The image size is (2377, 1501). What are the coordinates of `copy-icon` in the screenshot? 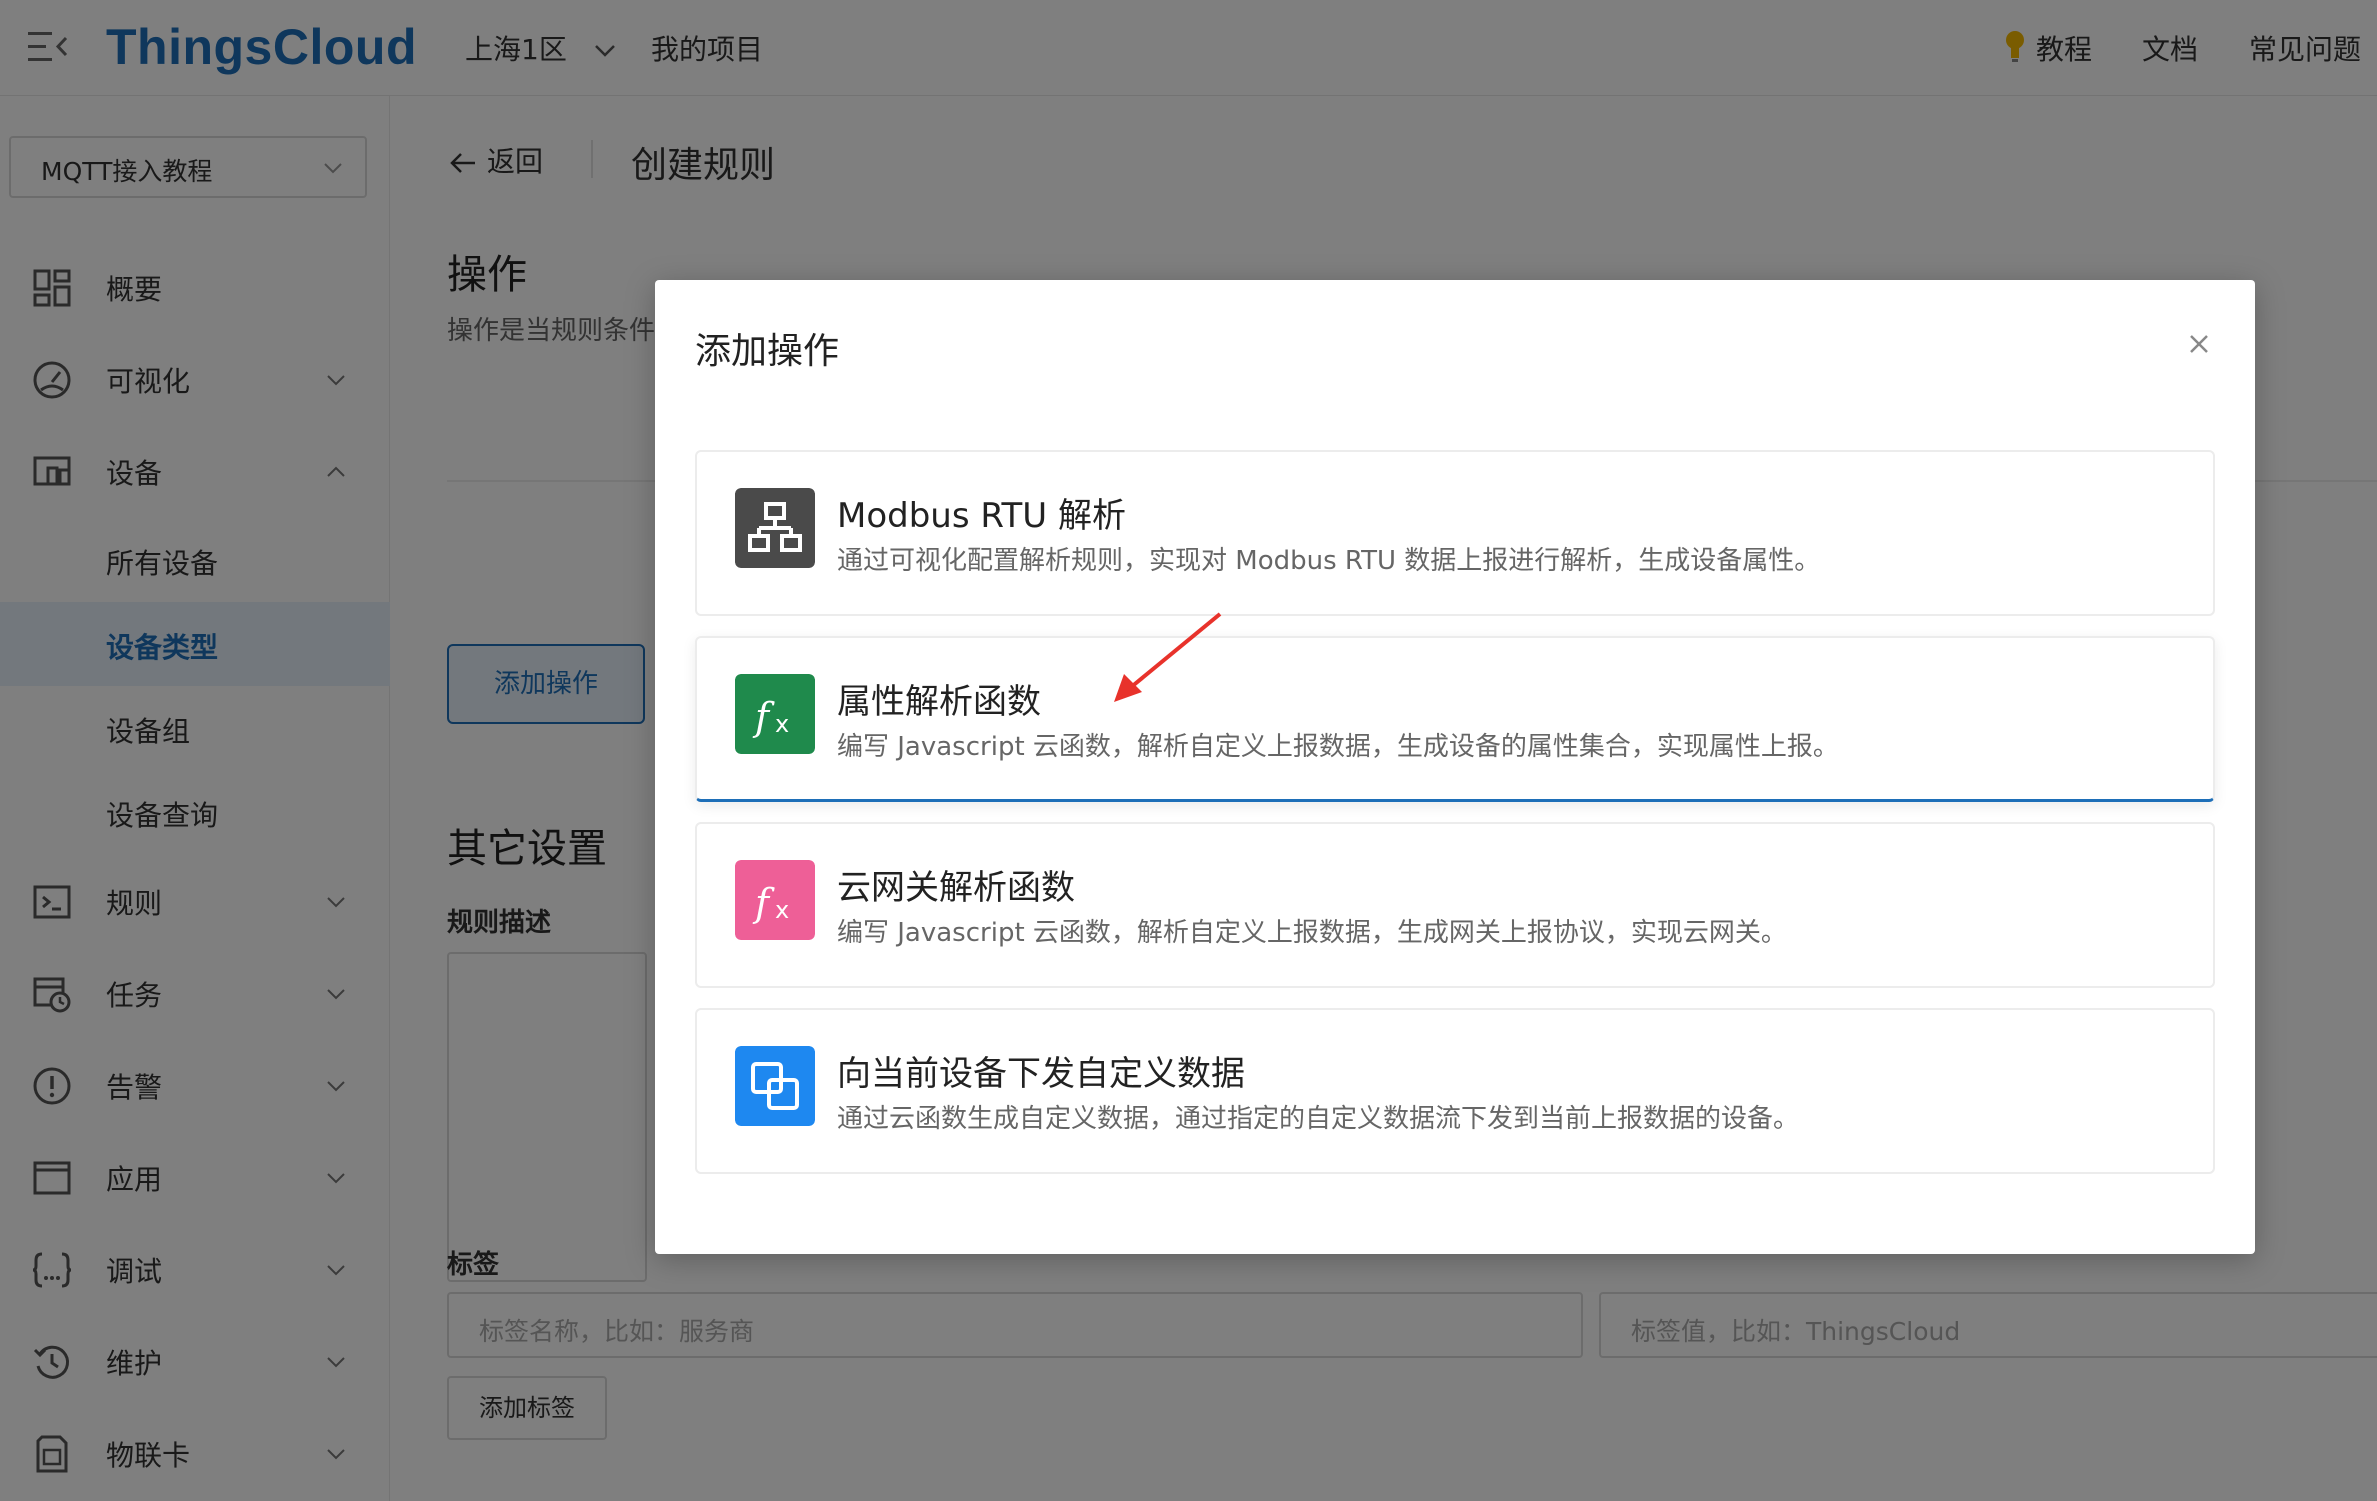 It's located at (775, 1086).